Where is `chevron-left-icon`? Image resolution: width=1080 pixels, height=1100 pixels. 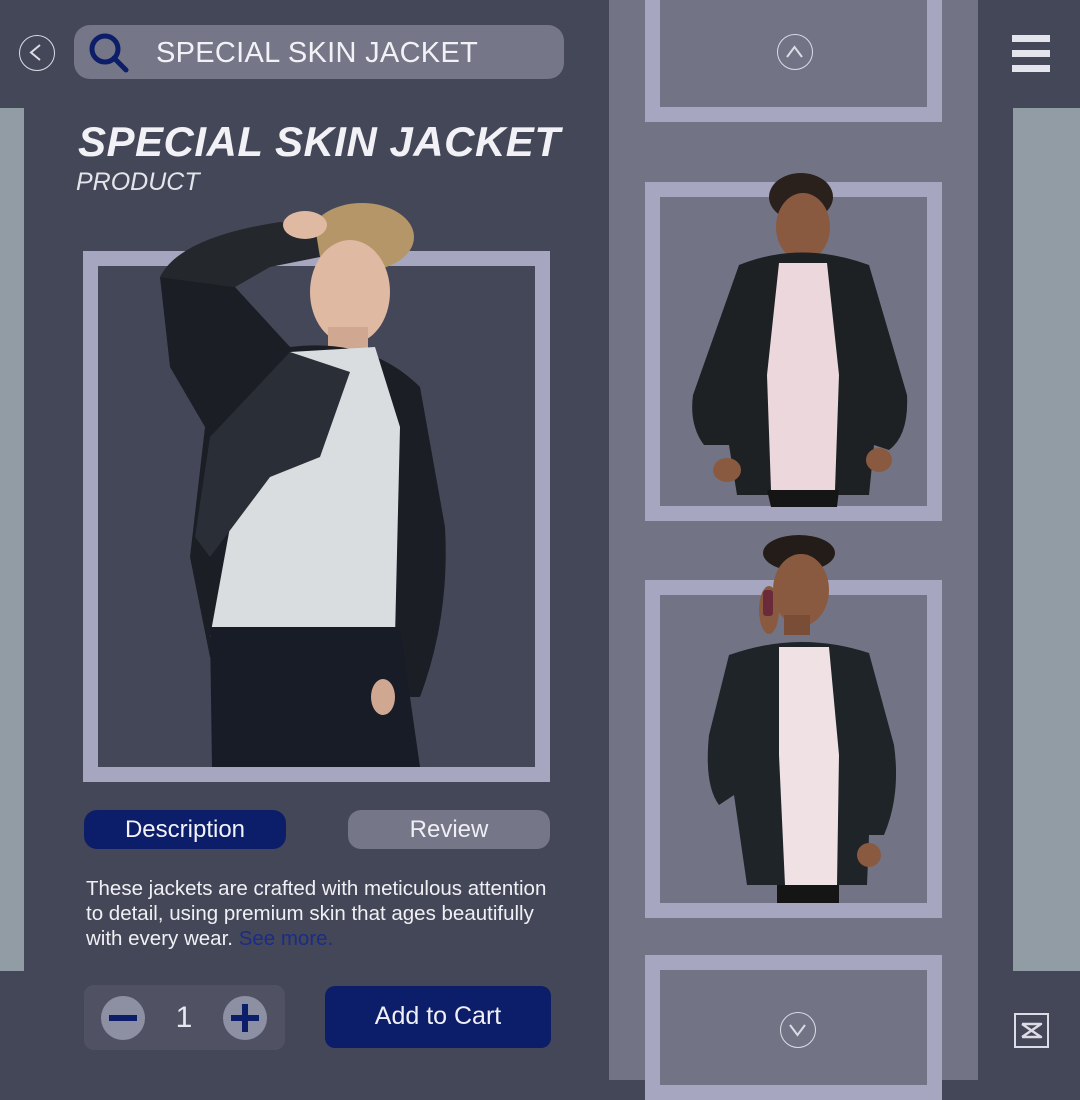 chevron-left-icon is located at coordinates (35, 52).